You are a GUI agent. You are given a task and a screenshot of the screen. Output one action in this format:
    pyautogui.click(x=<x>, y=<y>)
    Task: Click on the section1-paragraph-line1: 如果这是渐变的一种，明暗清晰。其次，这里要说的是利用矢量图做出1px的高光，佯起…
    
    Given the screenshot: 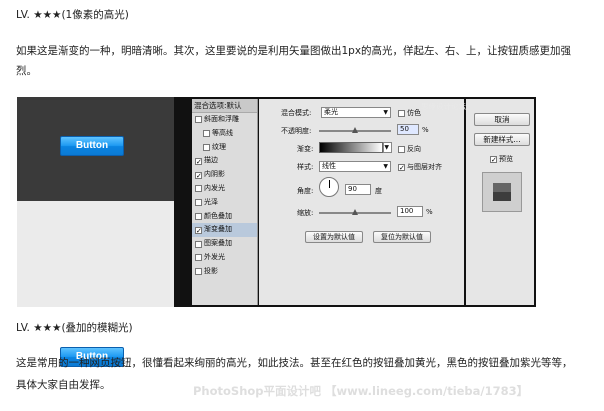 What is the action you would take?
    pyautogui.click(x=294, y=51)
    